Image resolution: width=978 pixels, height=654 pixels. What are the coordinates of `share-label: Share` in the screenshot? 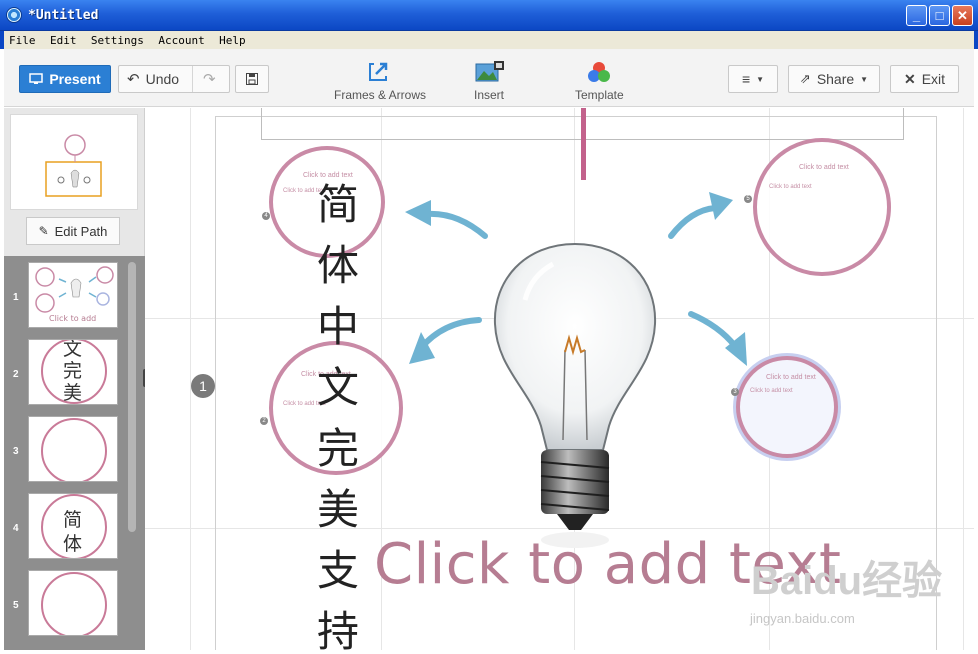 It's located at (835, 79).